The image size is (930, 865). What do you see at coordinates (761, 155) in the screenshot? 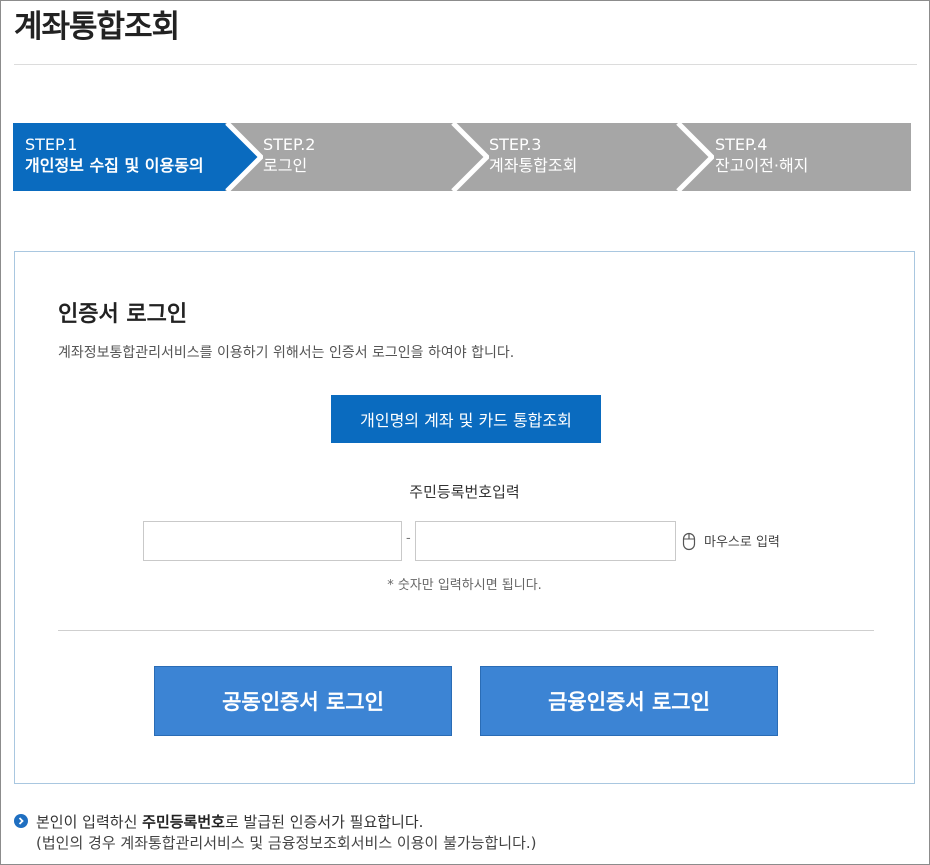
I see `step-4: STEP.4 잔고이전·해지` at bounding box center [761, 155].